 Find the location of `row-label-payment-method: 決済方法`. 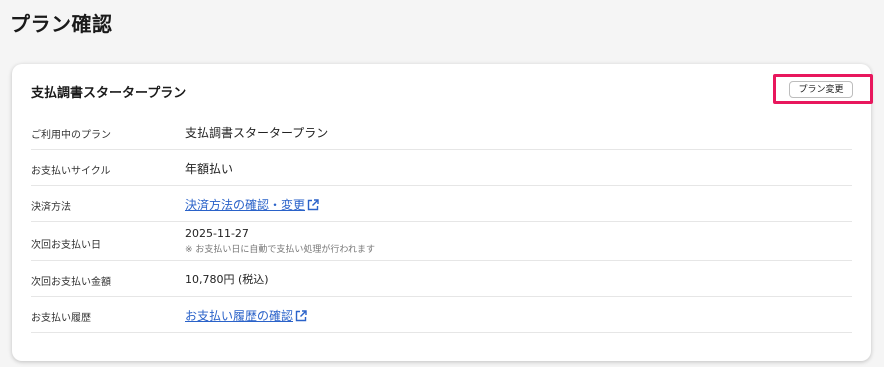

row-label-payment-method: 決済方法 is located at coordinates (51, 207).